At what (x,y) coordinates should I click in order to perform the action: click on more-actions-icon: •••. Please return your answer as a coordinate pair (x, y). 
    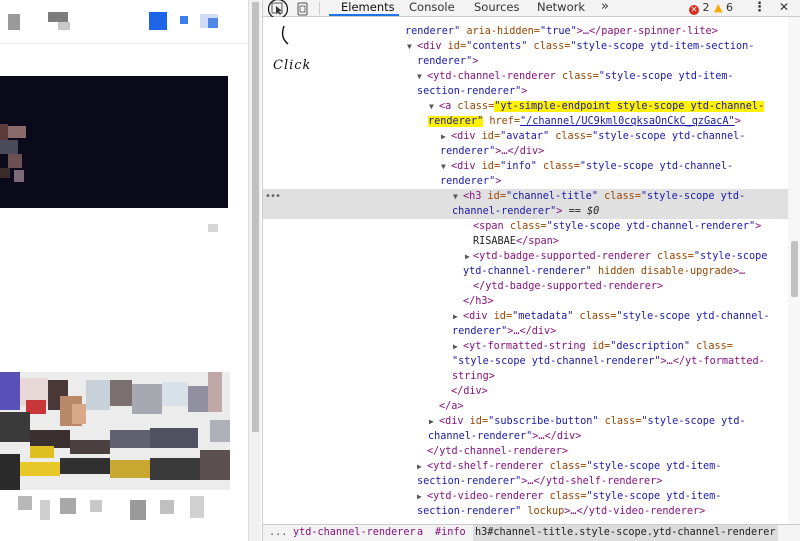
    Looking at the image, I should click on (273, 196).